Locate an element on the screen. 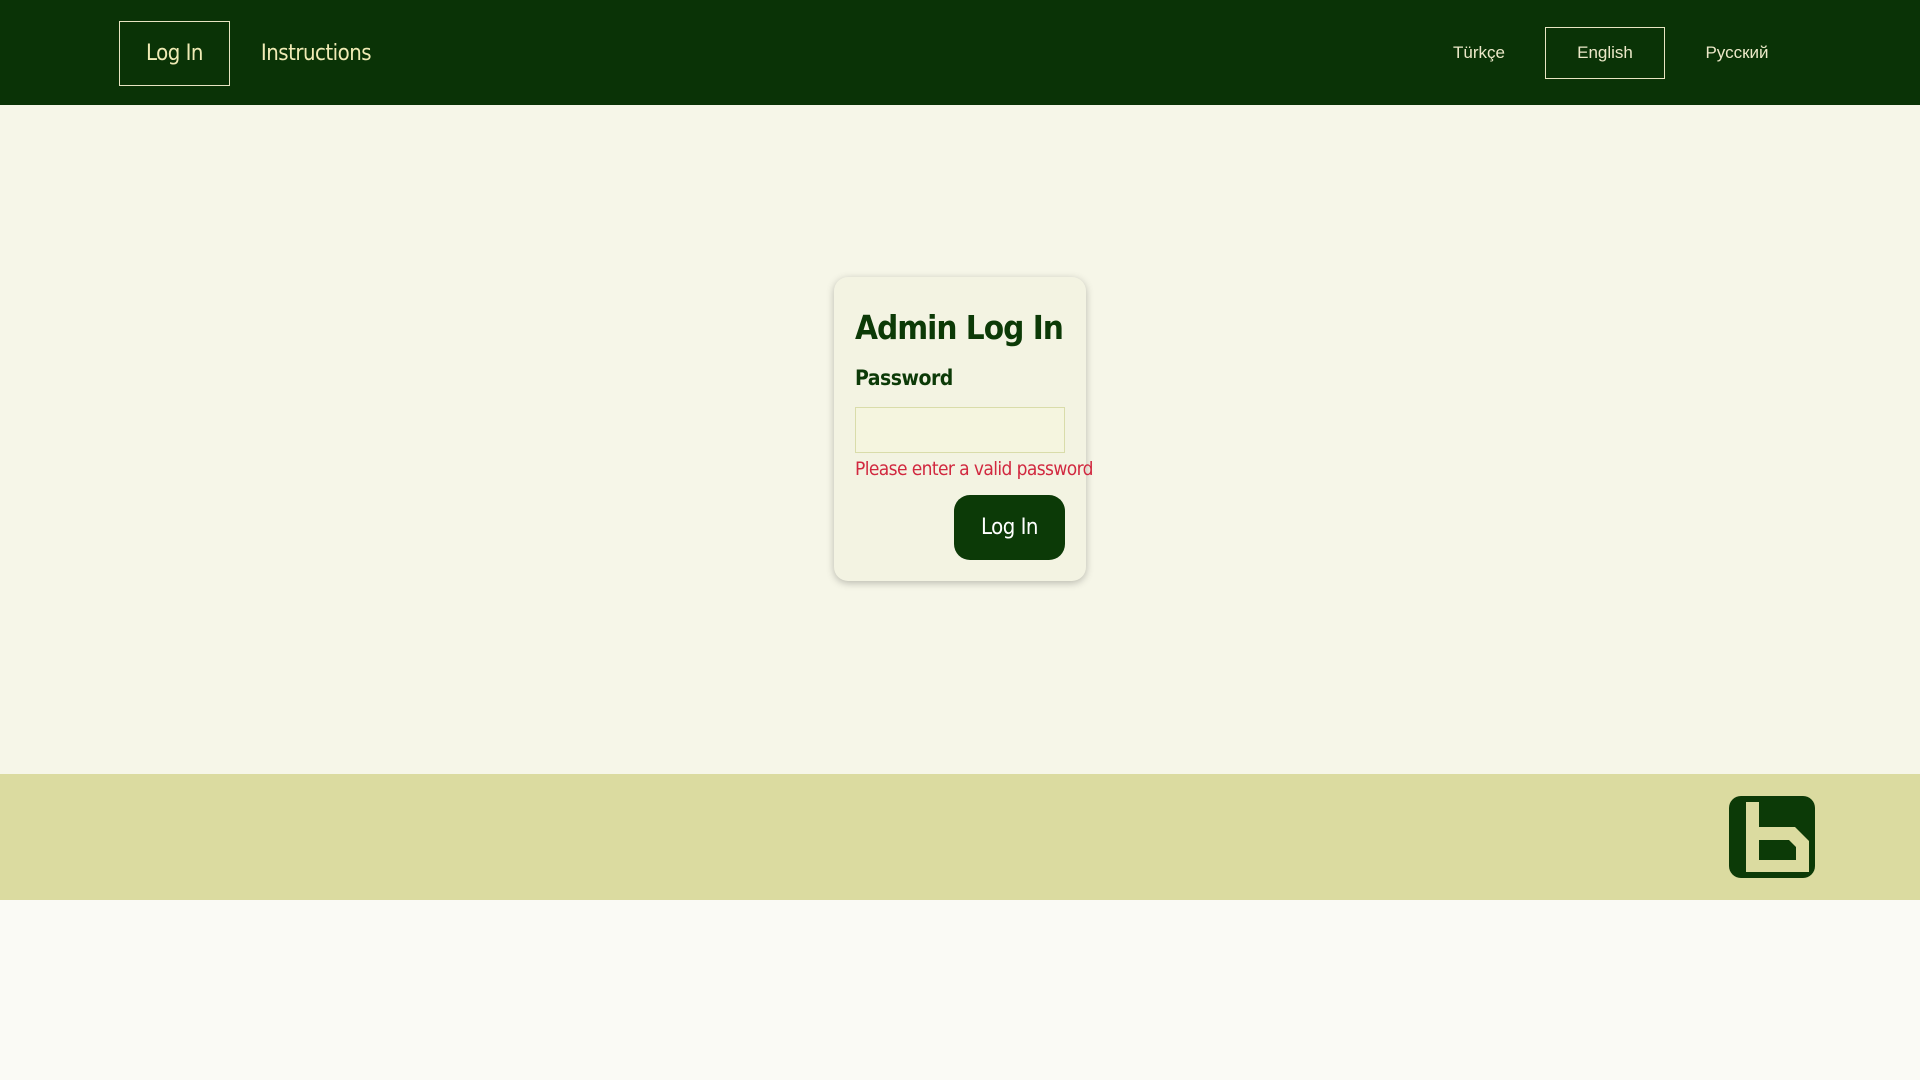  language-turkish-button: Türkçe is located at coordinates (1479, 53).